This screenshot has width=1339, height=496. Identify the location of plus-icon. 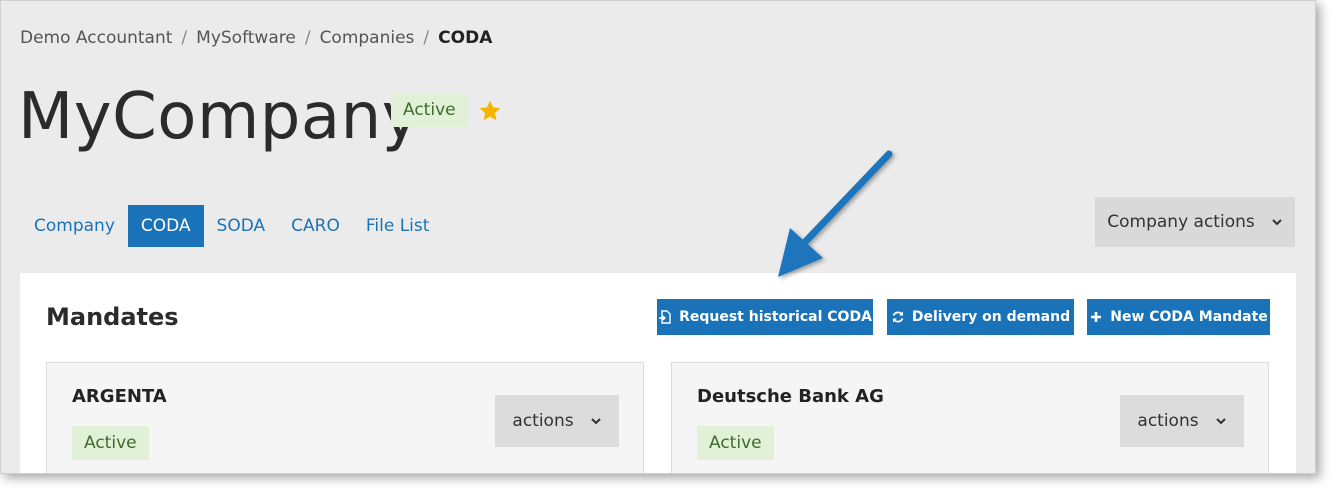
(1096, 317).